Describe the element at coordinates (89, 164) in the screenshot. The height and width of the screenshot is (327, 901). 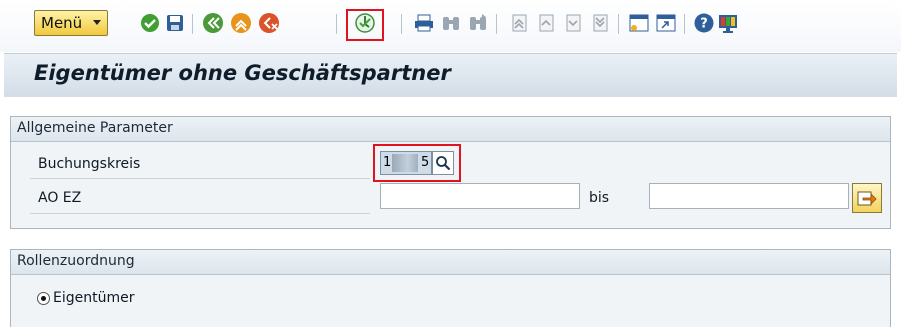
I see `company-code-label: Buchungskreis` at that location.